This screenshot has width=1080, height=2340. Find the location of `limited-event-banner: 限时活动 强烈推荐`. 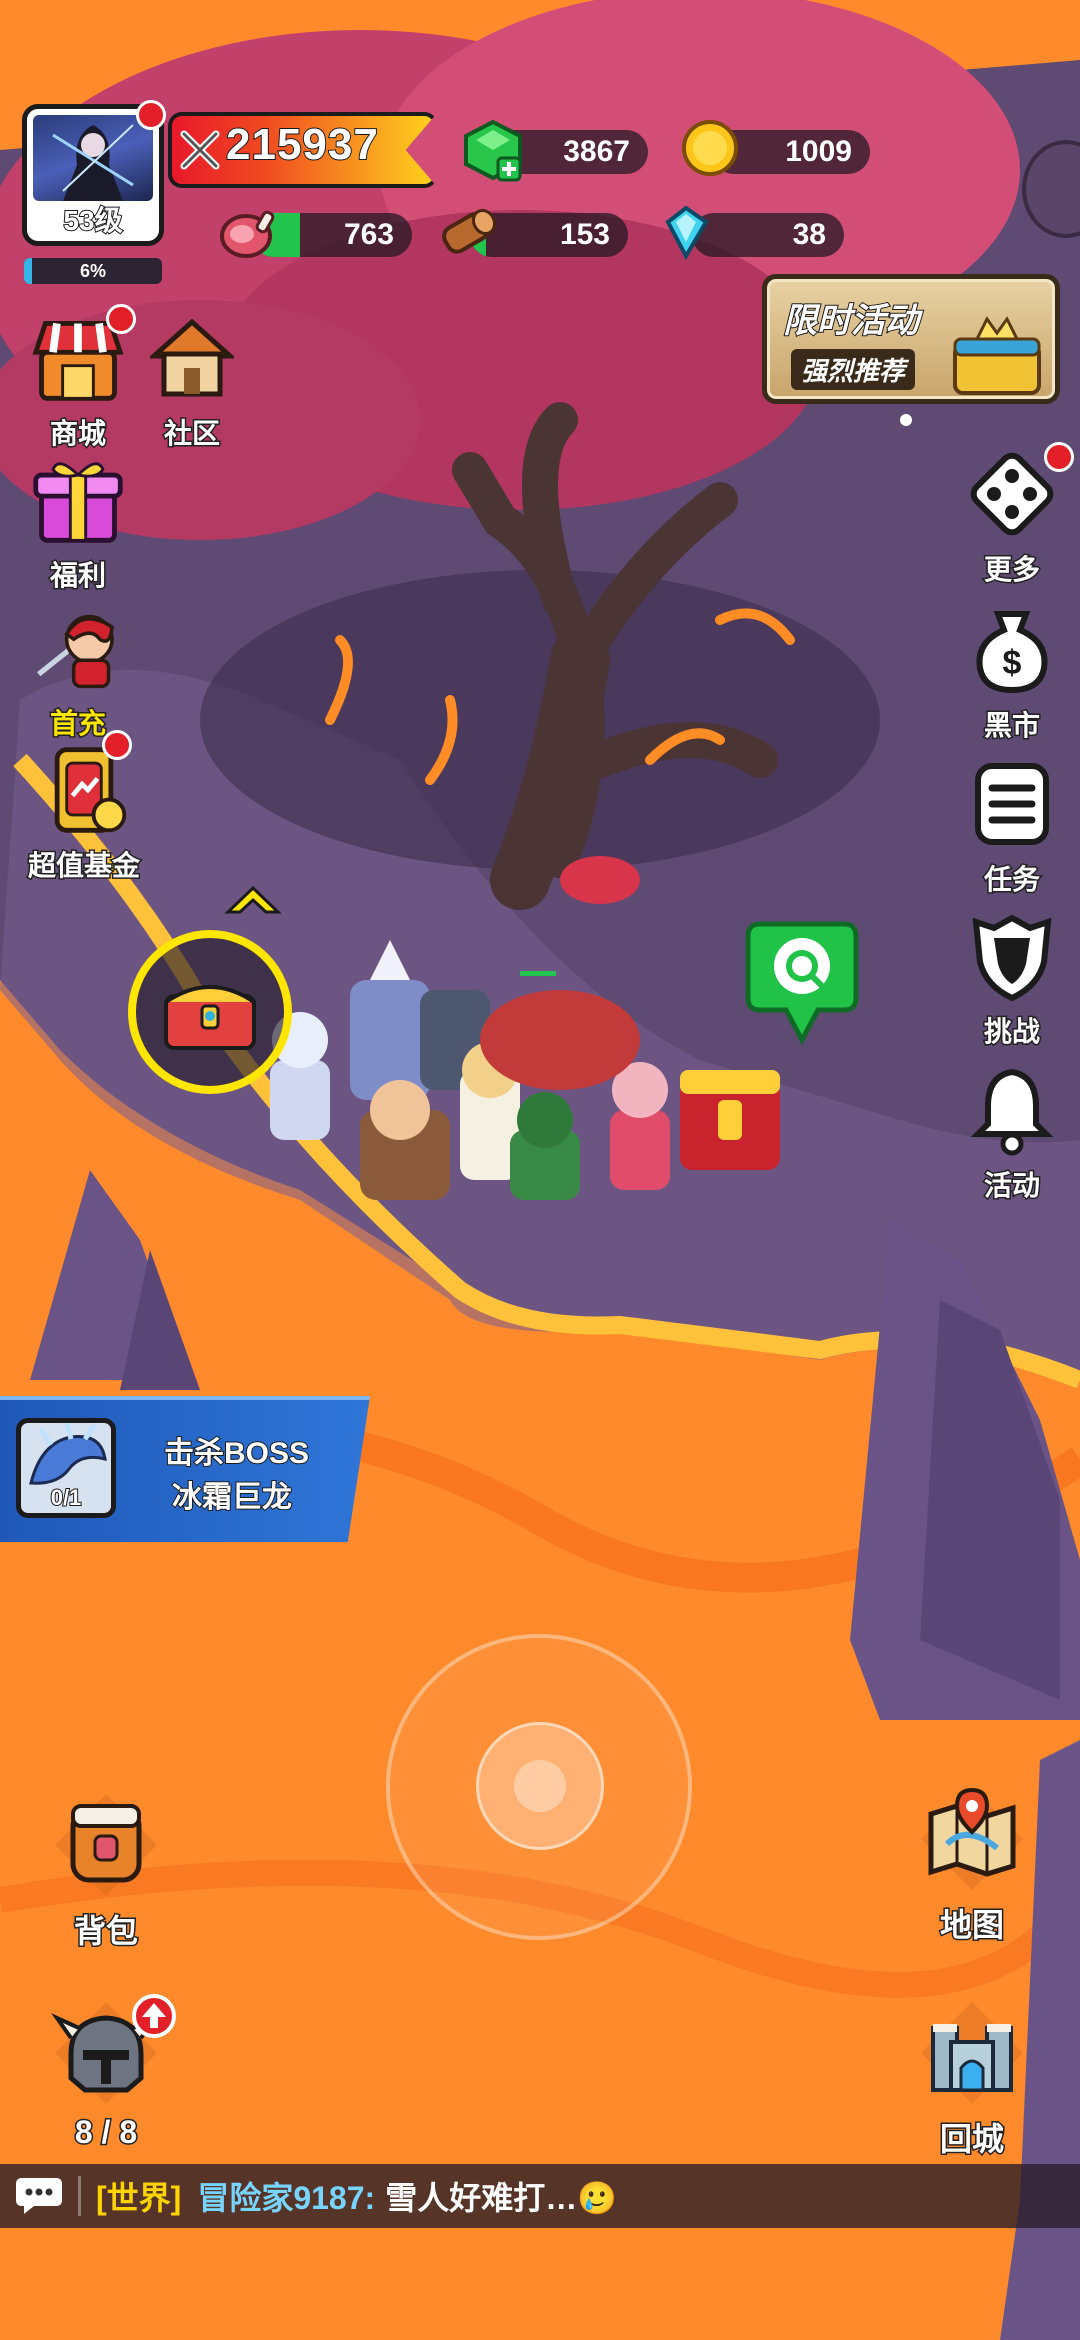

limited-event-banner: 限时活动 强烈推荐 is located at coordinates (911, 339).